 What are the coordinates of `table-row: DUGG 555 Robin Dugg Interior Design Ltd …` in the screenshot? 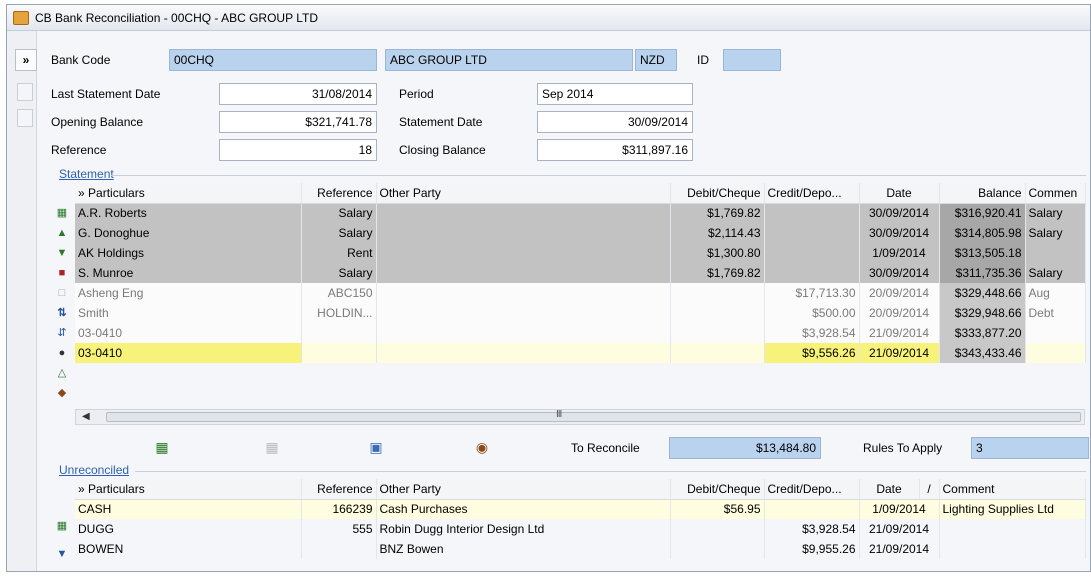 It's located at (580, 529).